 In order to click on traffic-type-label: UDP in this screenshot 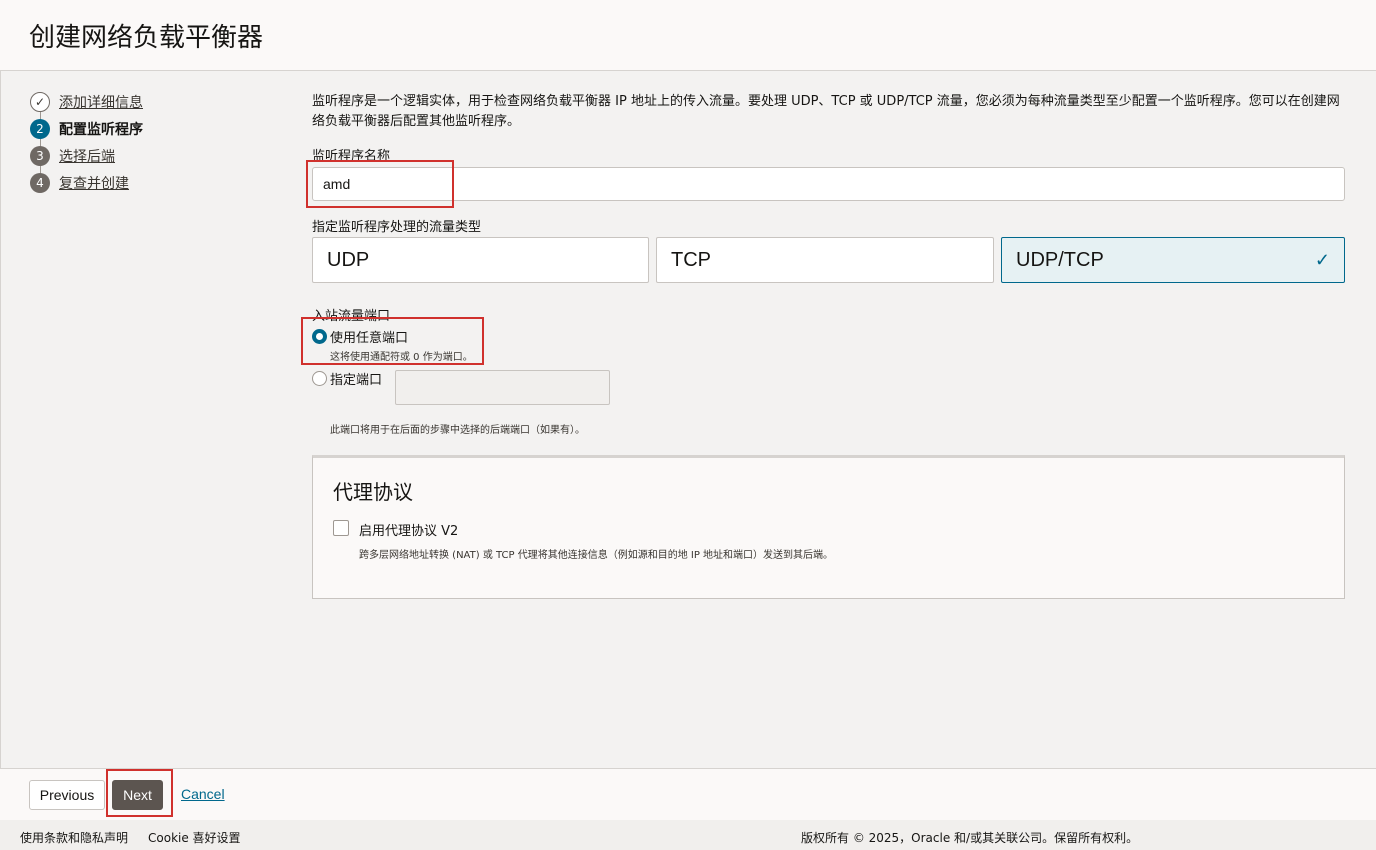, I will do `click(348, 259)`.